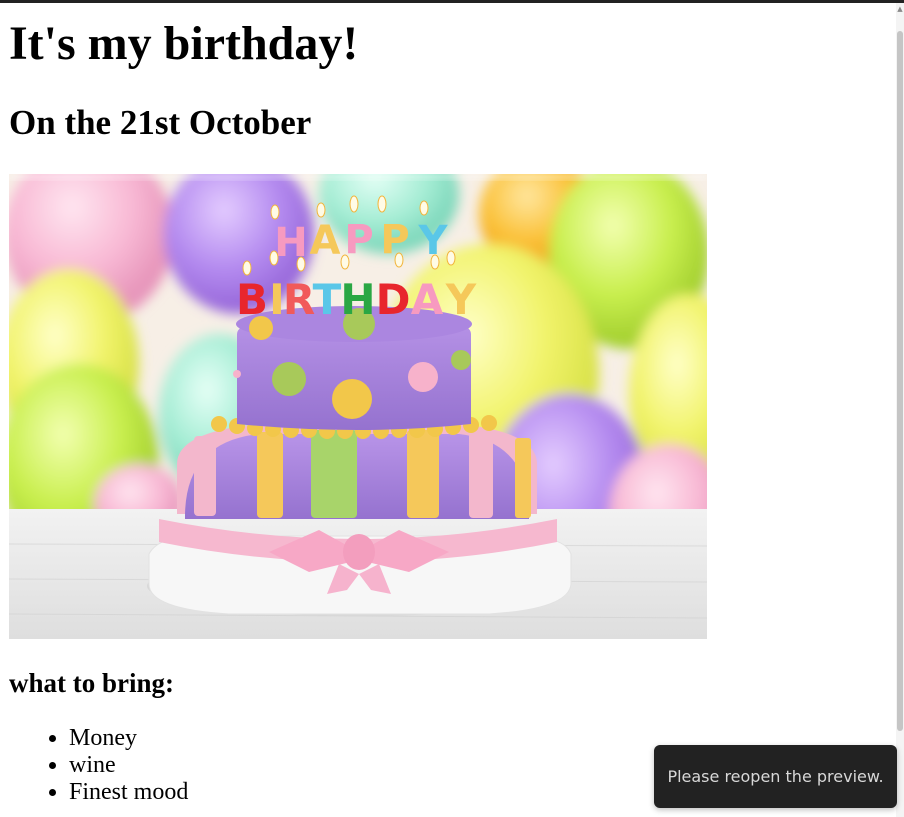  What do you see at coordinates (128, 792) in the screenshot?
I see `list-item: Finest mood` at bounding box center [128, 792].